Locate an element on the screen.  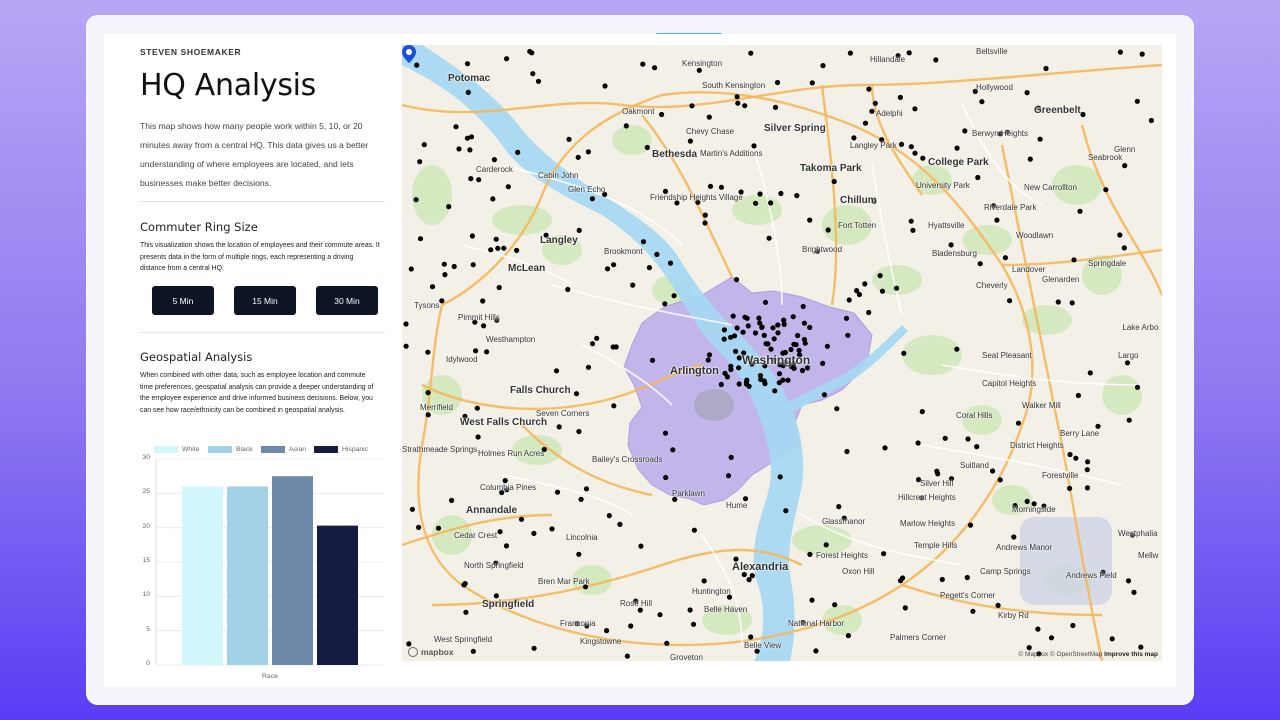
ring-5-min-button: 5 Min is located at coordinates (183, 300).